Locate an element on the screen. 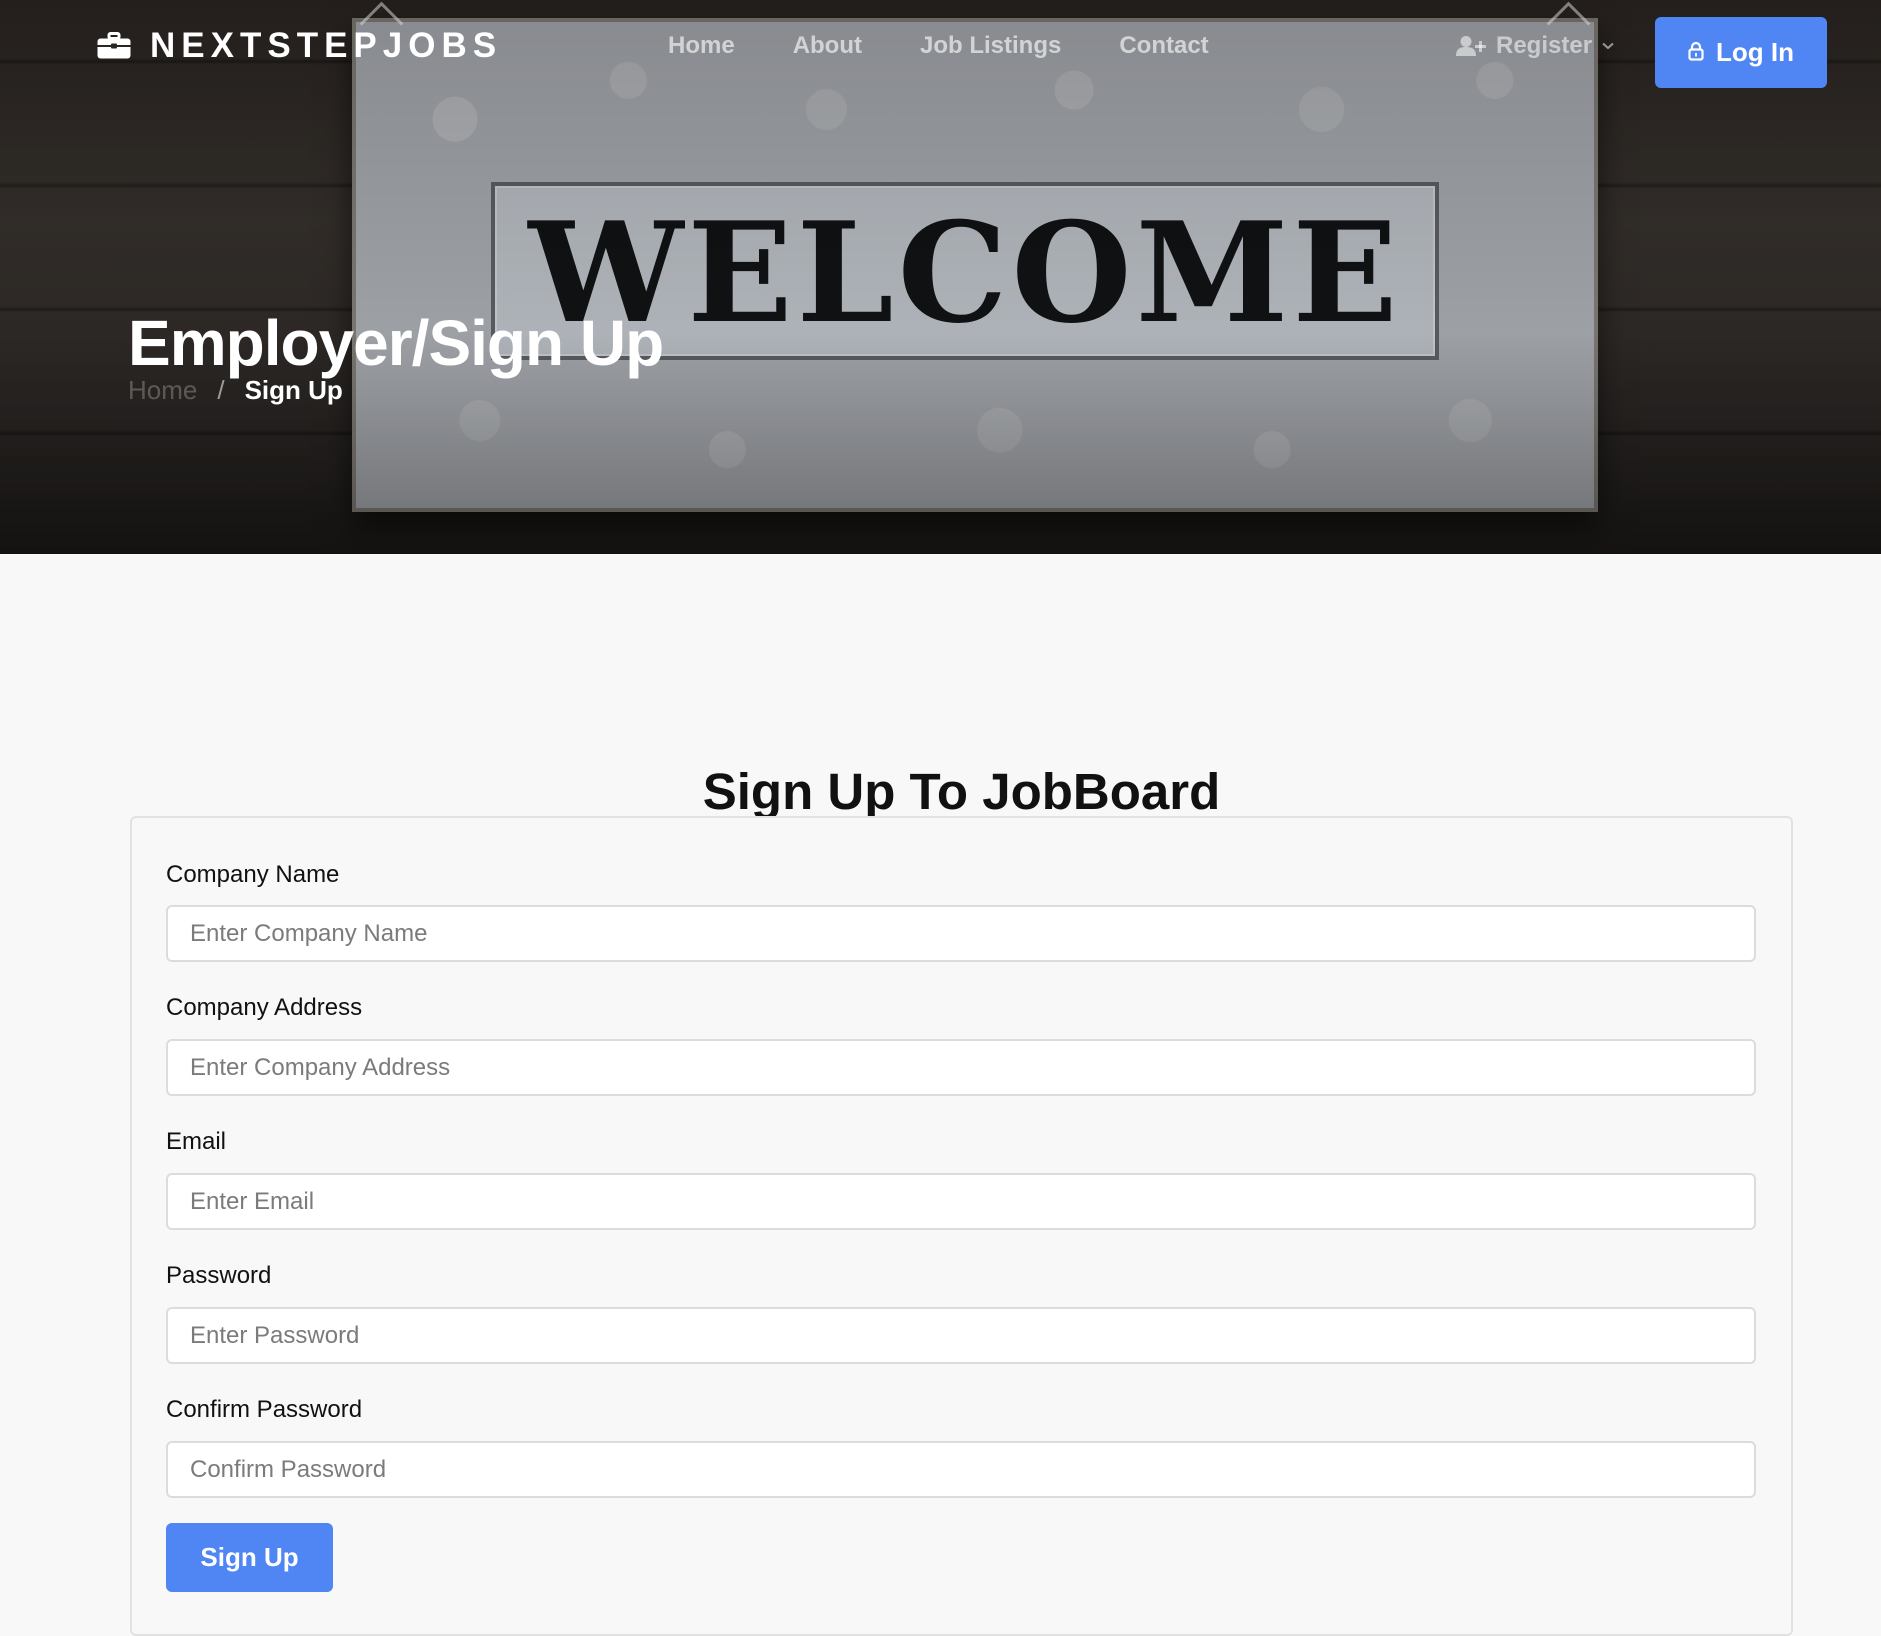 The image size is (1881, 1636). brand-logo: NEXTSTEPJOBS is located at coordinates (299, 45).